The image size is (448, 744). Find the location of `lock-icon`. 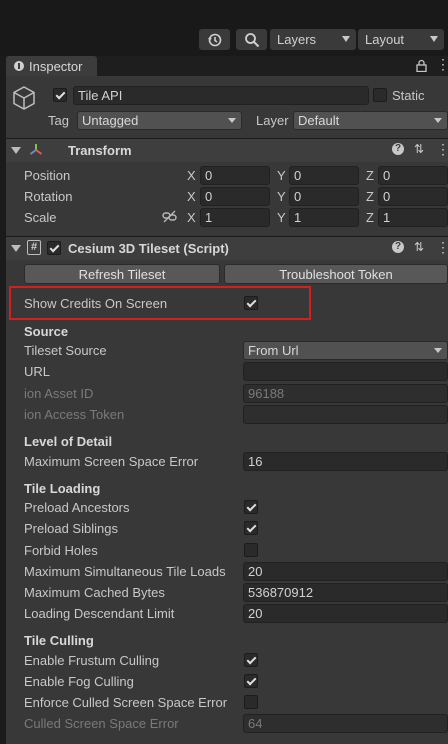

lock-icon is located at coordinates (421, 65).